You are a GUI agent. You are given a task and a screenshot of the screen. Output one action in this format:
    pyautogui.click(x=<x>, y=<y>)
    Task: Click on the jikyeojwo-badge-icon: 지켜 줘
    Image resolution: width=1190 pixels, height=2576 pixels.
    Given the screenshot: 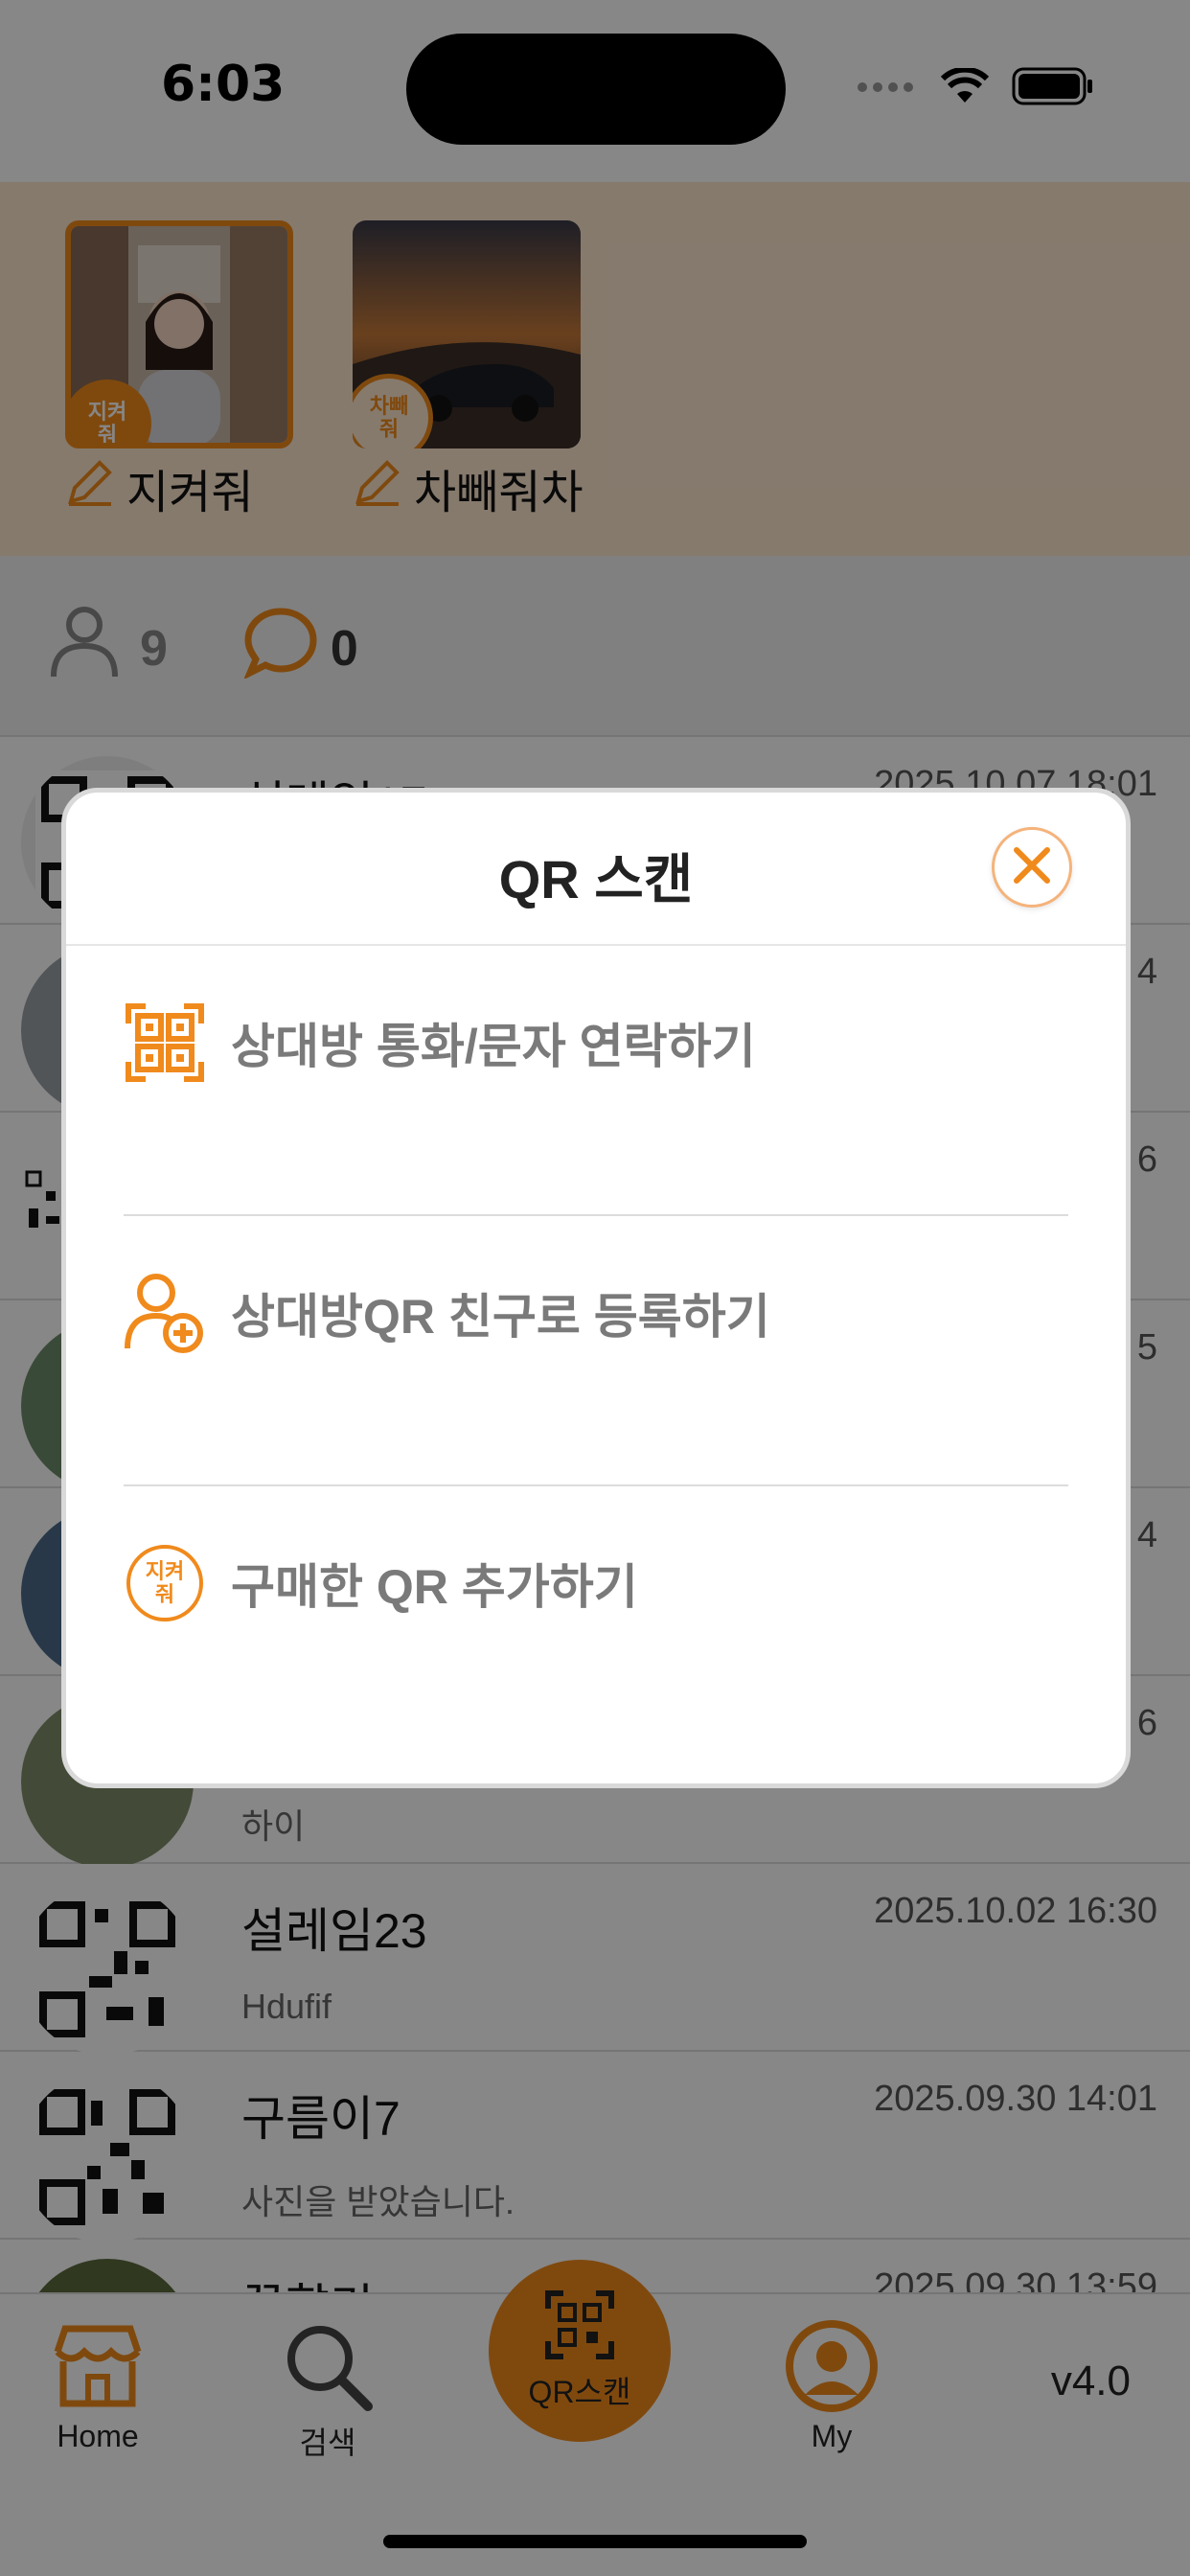 What is the action you would take?
    pyautogui.click(x=165, y=1583)
    